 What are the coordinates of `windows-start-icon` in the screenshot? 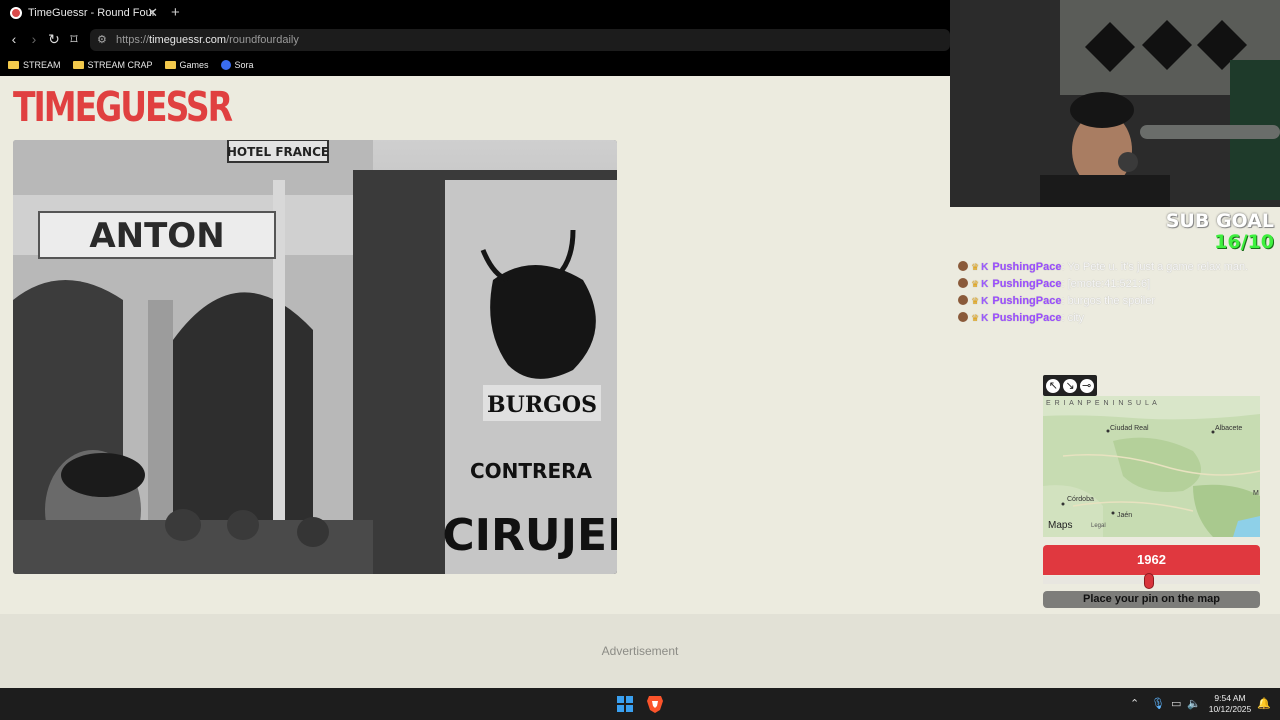 It's located at (625, 704).